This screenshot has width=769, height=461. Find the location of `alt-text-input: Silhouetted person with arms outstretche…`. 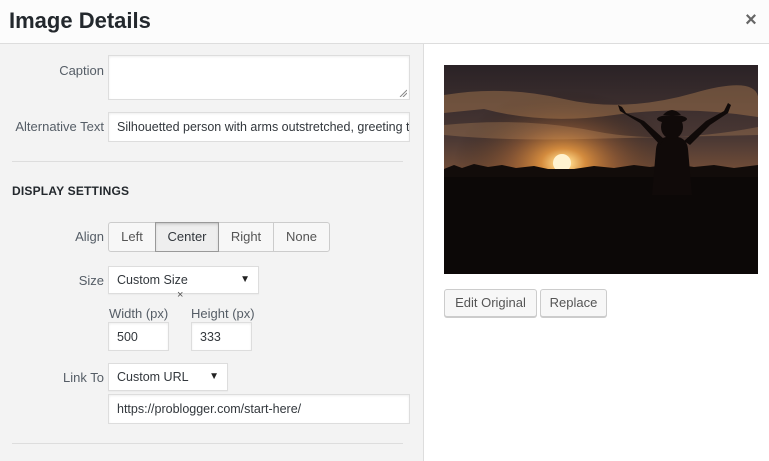

alt-text-input: Silhouetted person with arms outstretche… is located at coordinates (259, 127).